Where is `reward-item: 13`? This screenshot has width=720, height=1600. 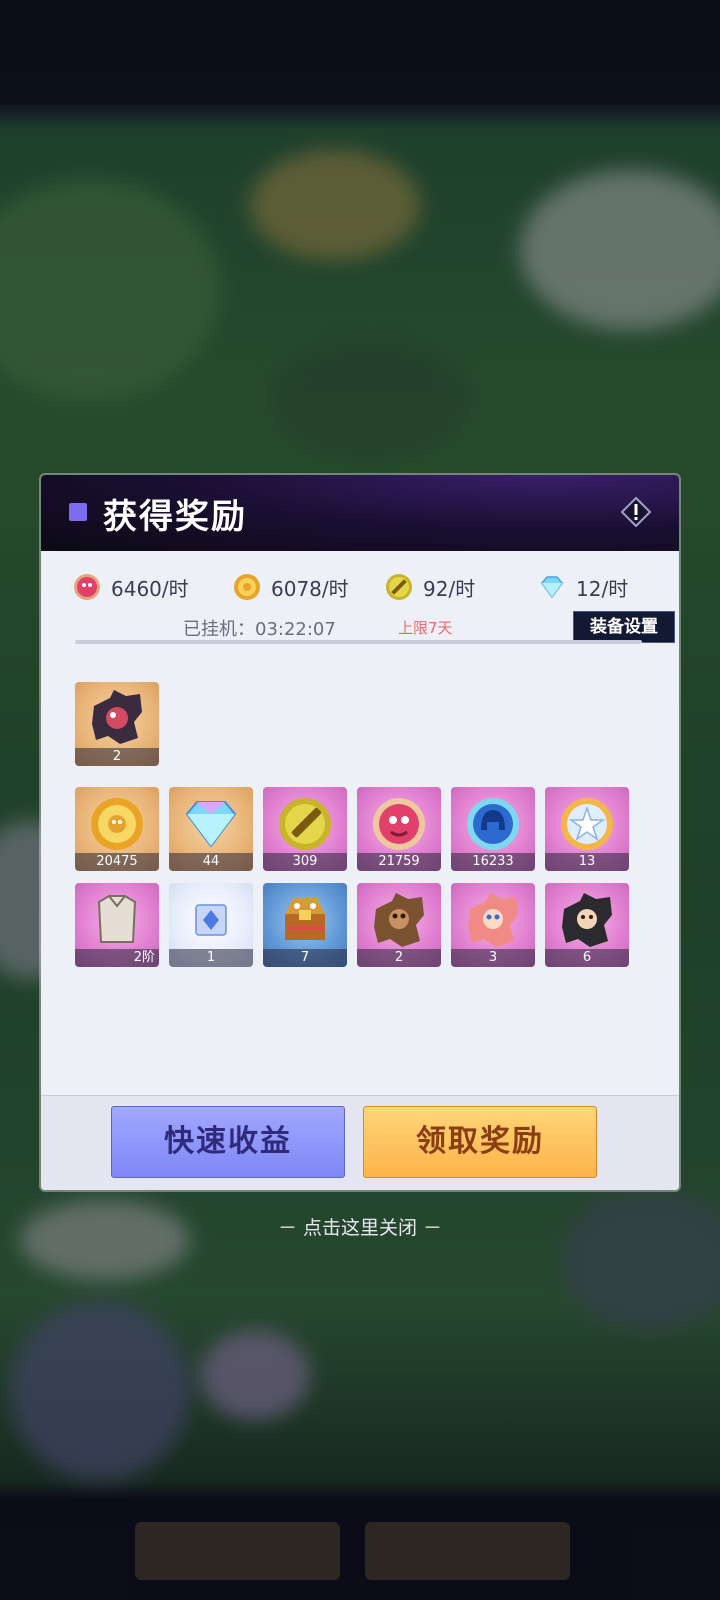
reward-item: 13 is located at coordinates (587, 829).